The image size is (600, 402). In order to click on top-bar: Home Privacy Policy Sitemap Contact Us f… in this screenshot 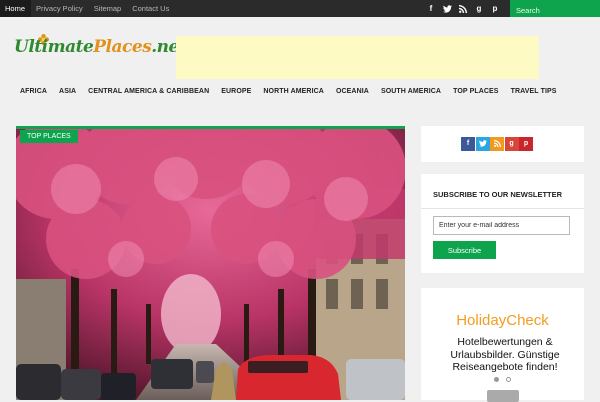, I will do `click(300, 9)`.